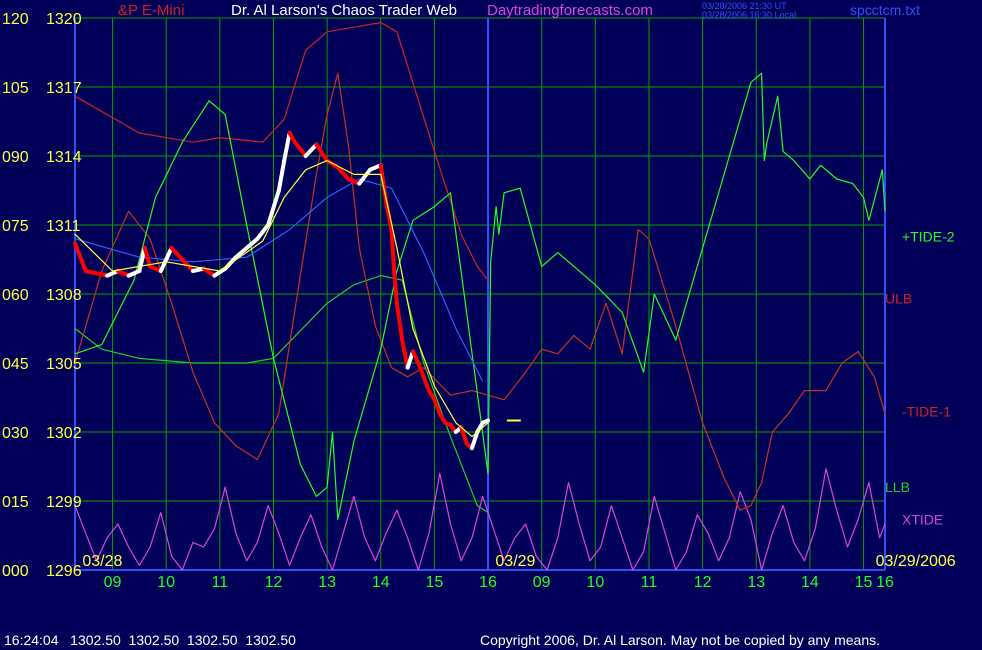 The width and height of the screenshot is (982, 650). What do you see at coordinates (885, 10) in the screenshot?
I see `file-name: spcctcm.txt` at bounding box center [885, 10].